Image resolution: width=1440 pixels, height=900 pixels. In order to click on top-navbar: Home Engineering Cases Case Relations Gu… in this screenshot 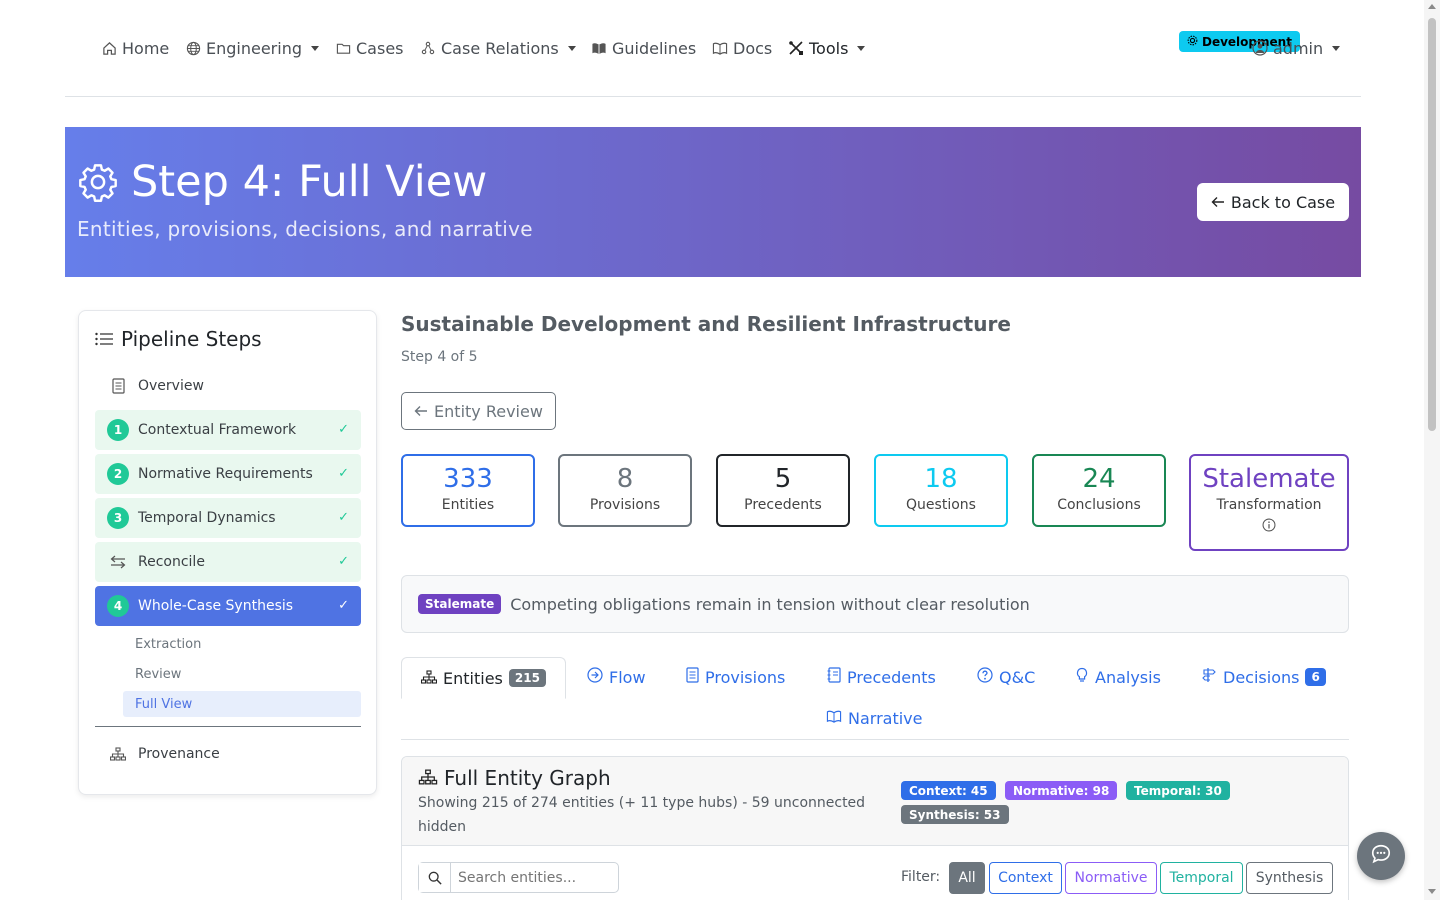, I will do `click(713, 48)`.